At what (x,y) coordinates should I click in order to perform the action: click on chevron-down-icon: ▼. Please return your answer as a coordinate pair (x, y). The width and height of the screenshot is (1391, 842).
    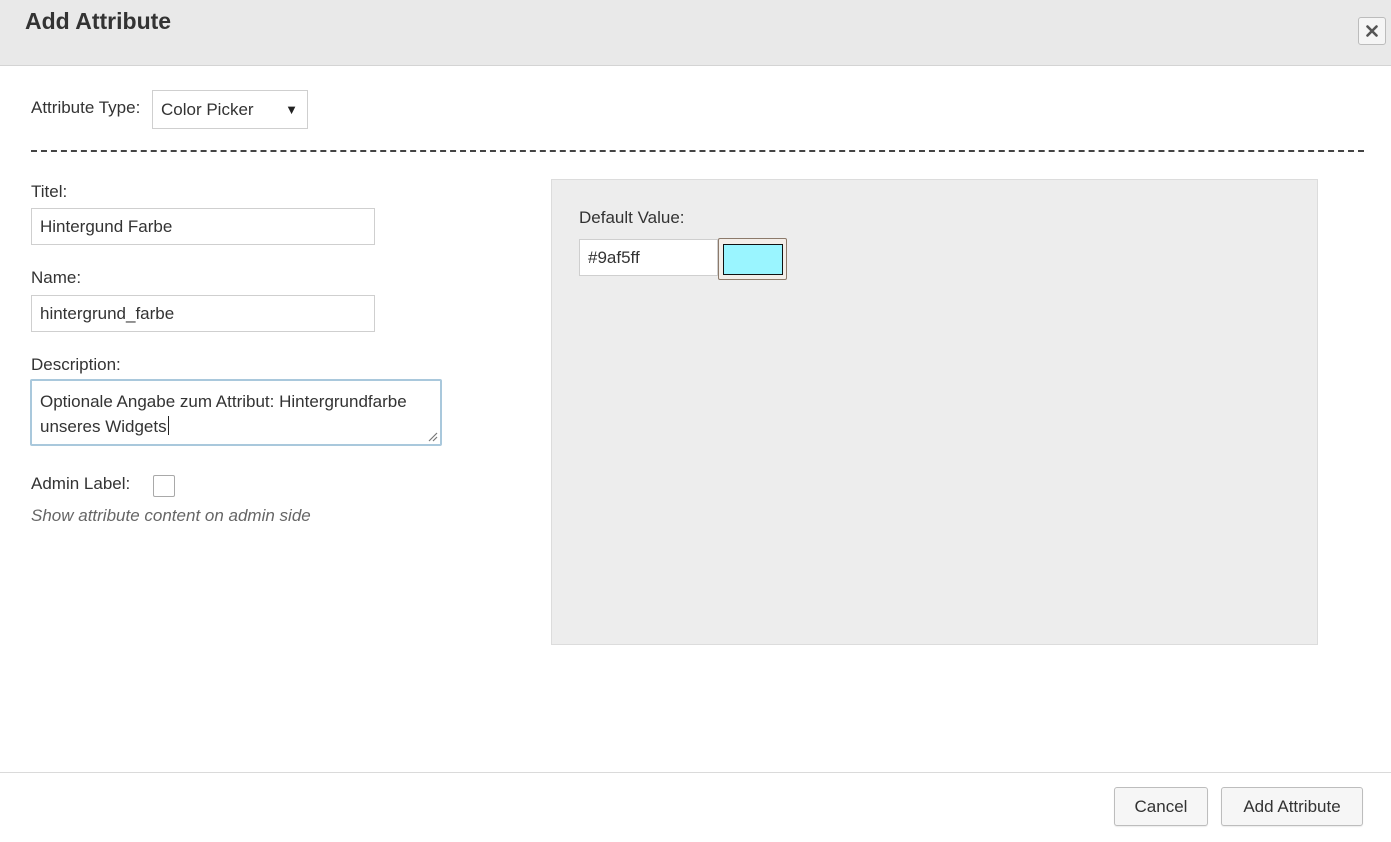
    Looking at the image, I should click on (291, 109).